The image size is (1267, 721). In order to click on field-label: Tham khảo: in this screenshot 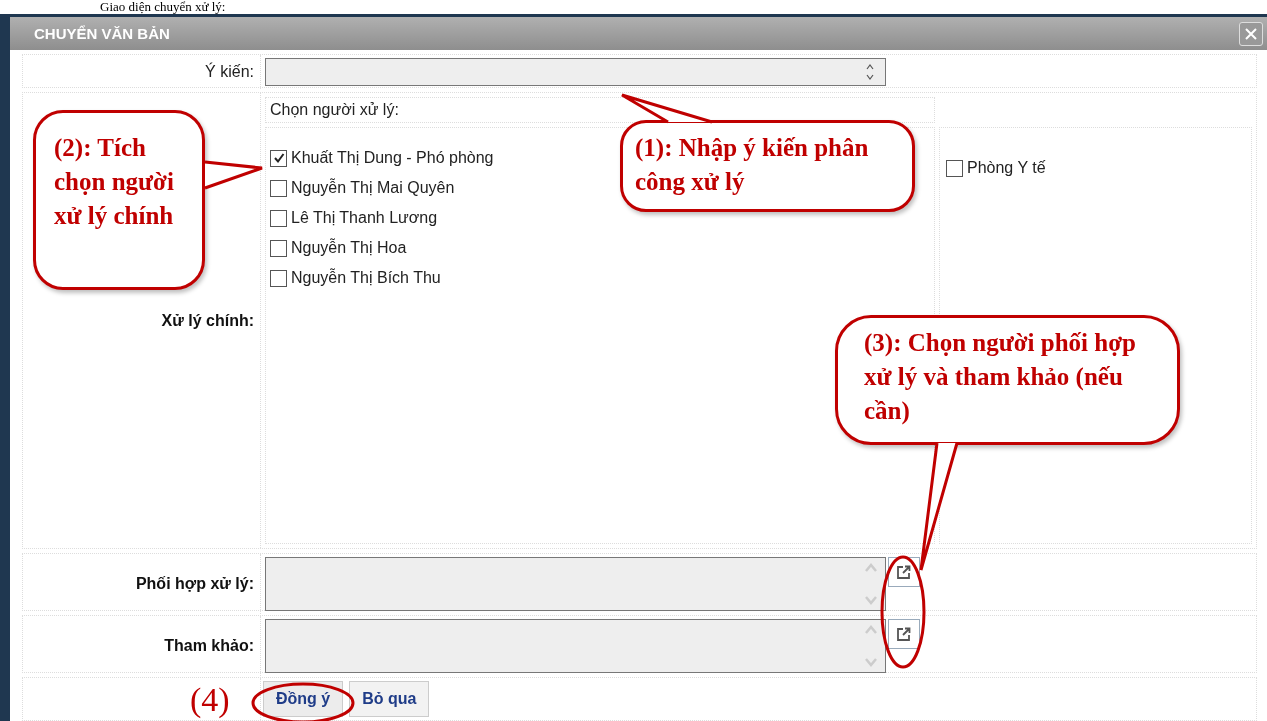, I will do `click(209, 646)`.